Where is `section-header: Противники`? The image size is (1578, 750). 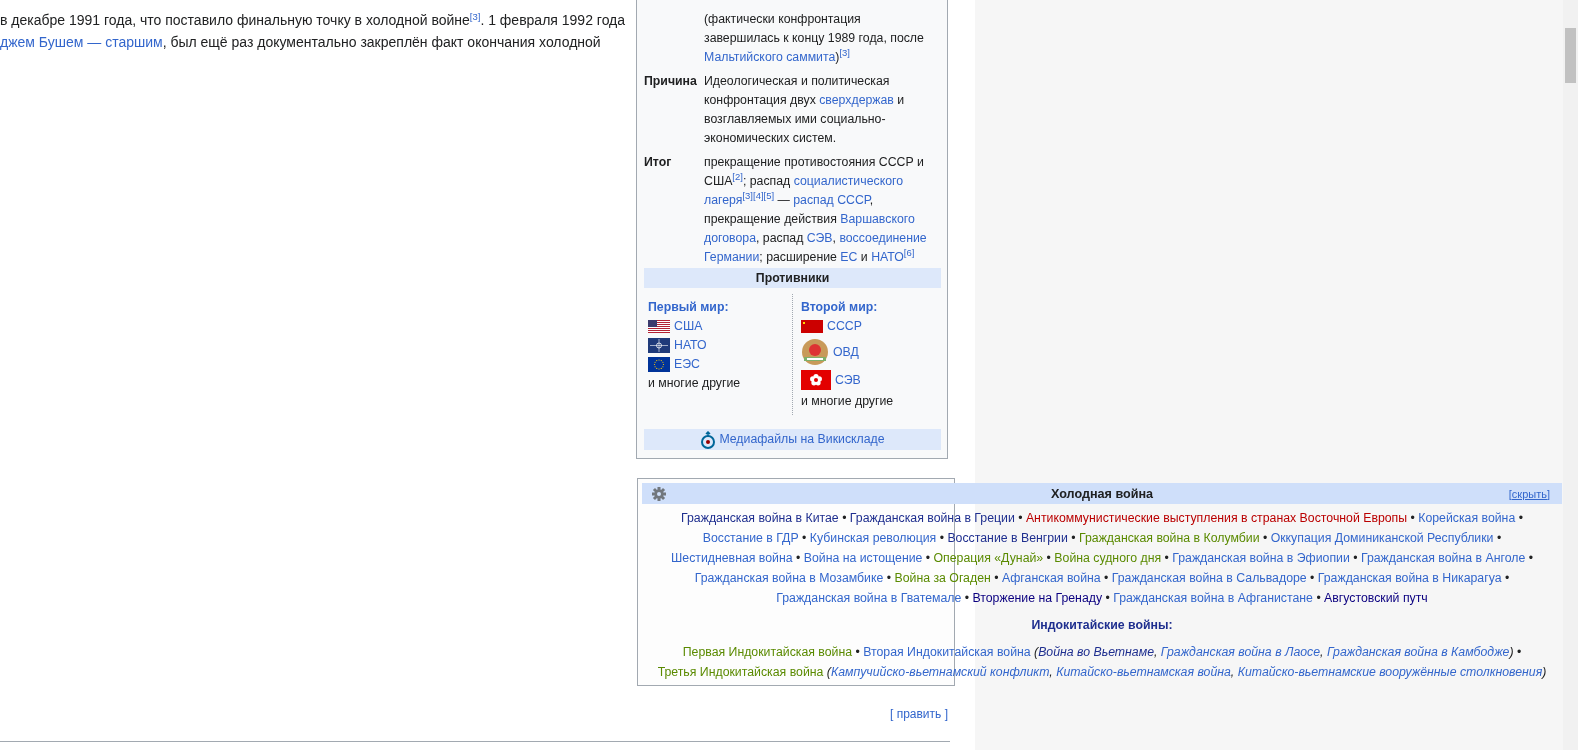 section-header: Противники is located at coordinates (792, 278).